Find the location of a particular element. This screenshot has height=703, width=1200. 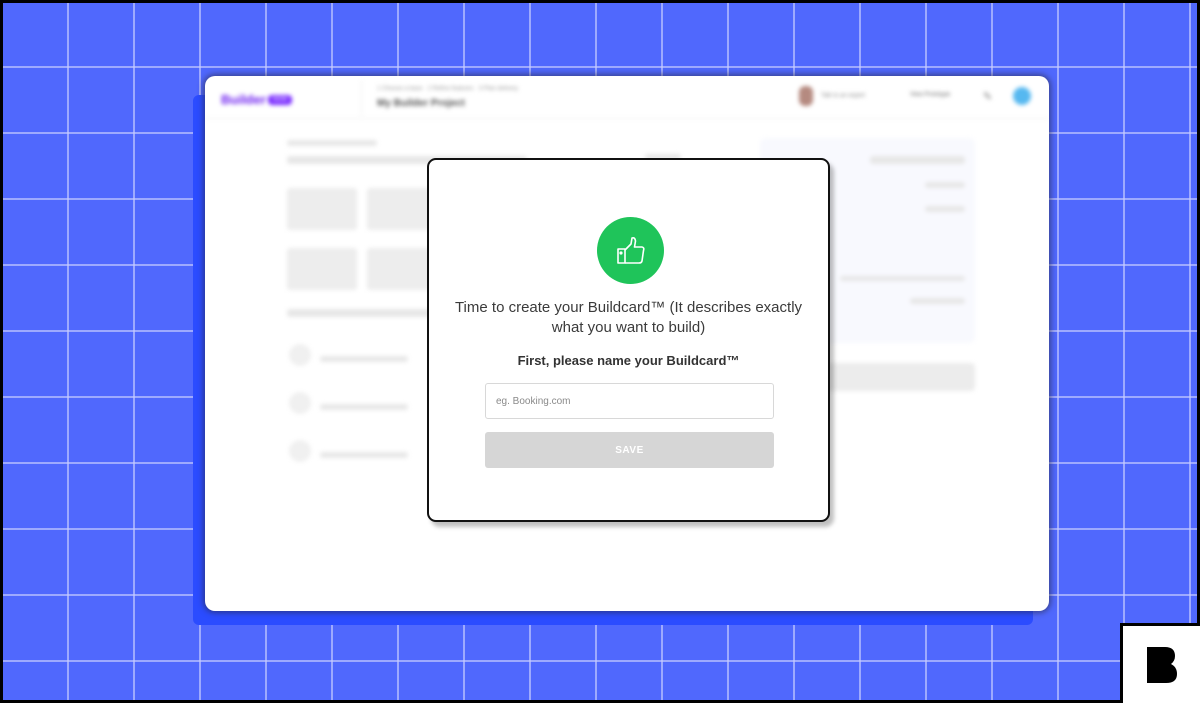

save-button: SAVE is located at coordinates (629, 450).